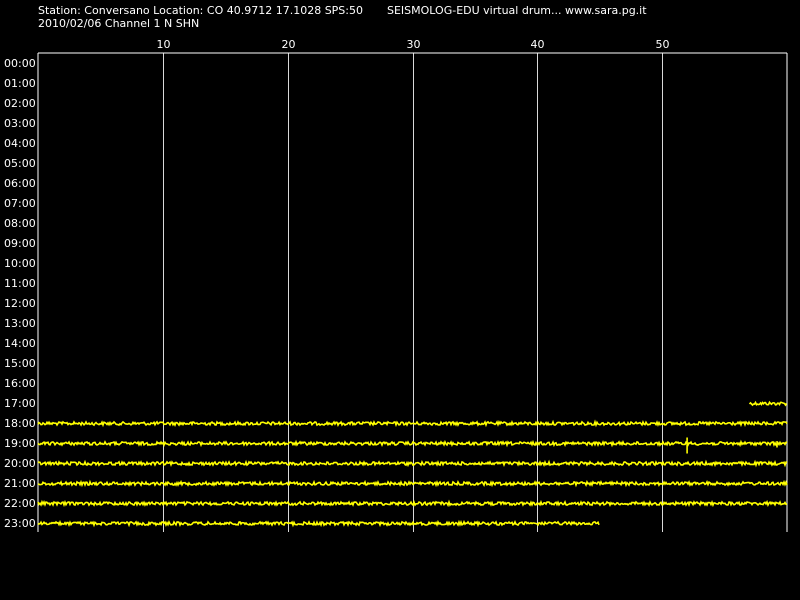 Image resolution: width=800 pixels, height=600 pixels. What do you see at coordinates (412, 463) in the screenshot?
I see `seismic-trace-2000` at bounding box center [412, 463].